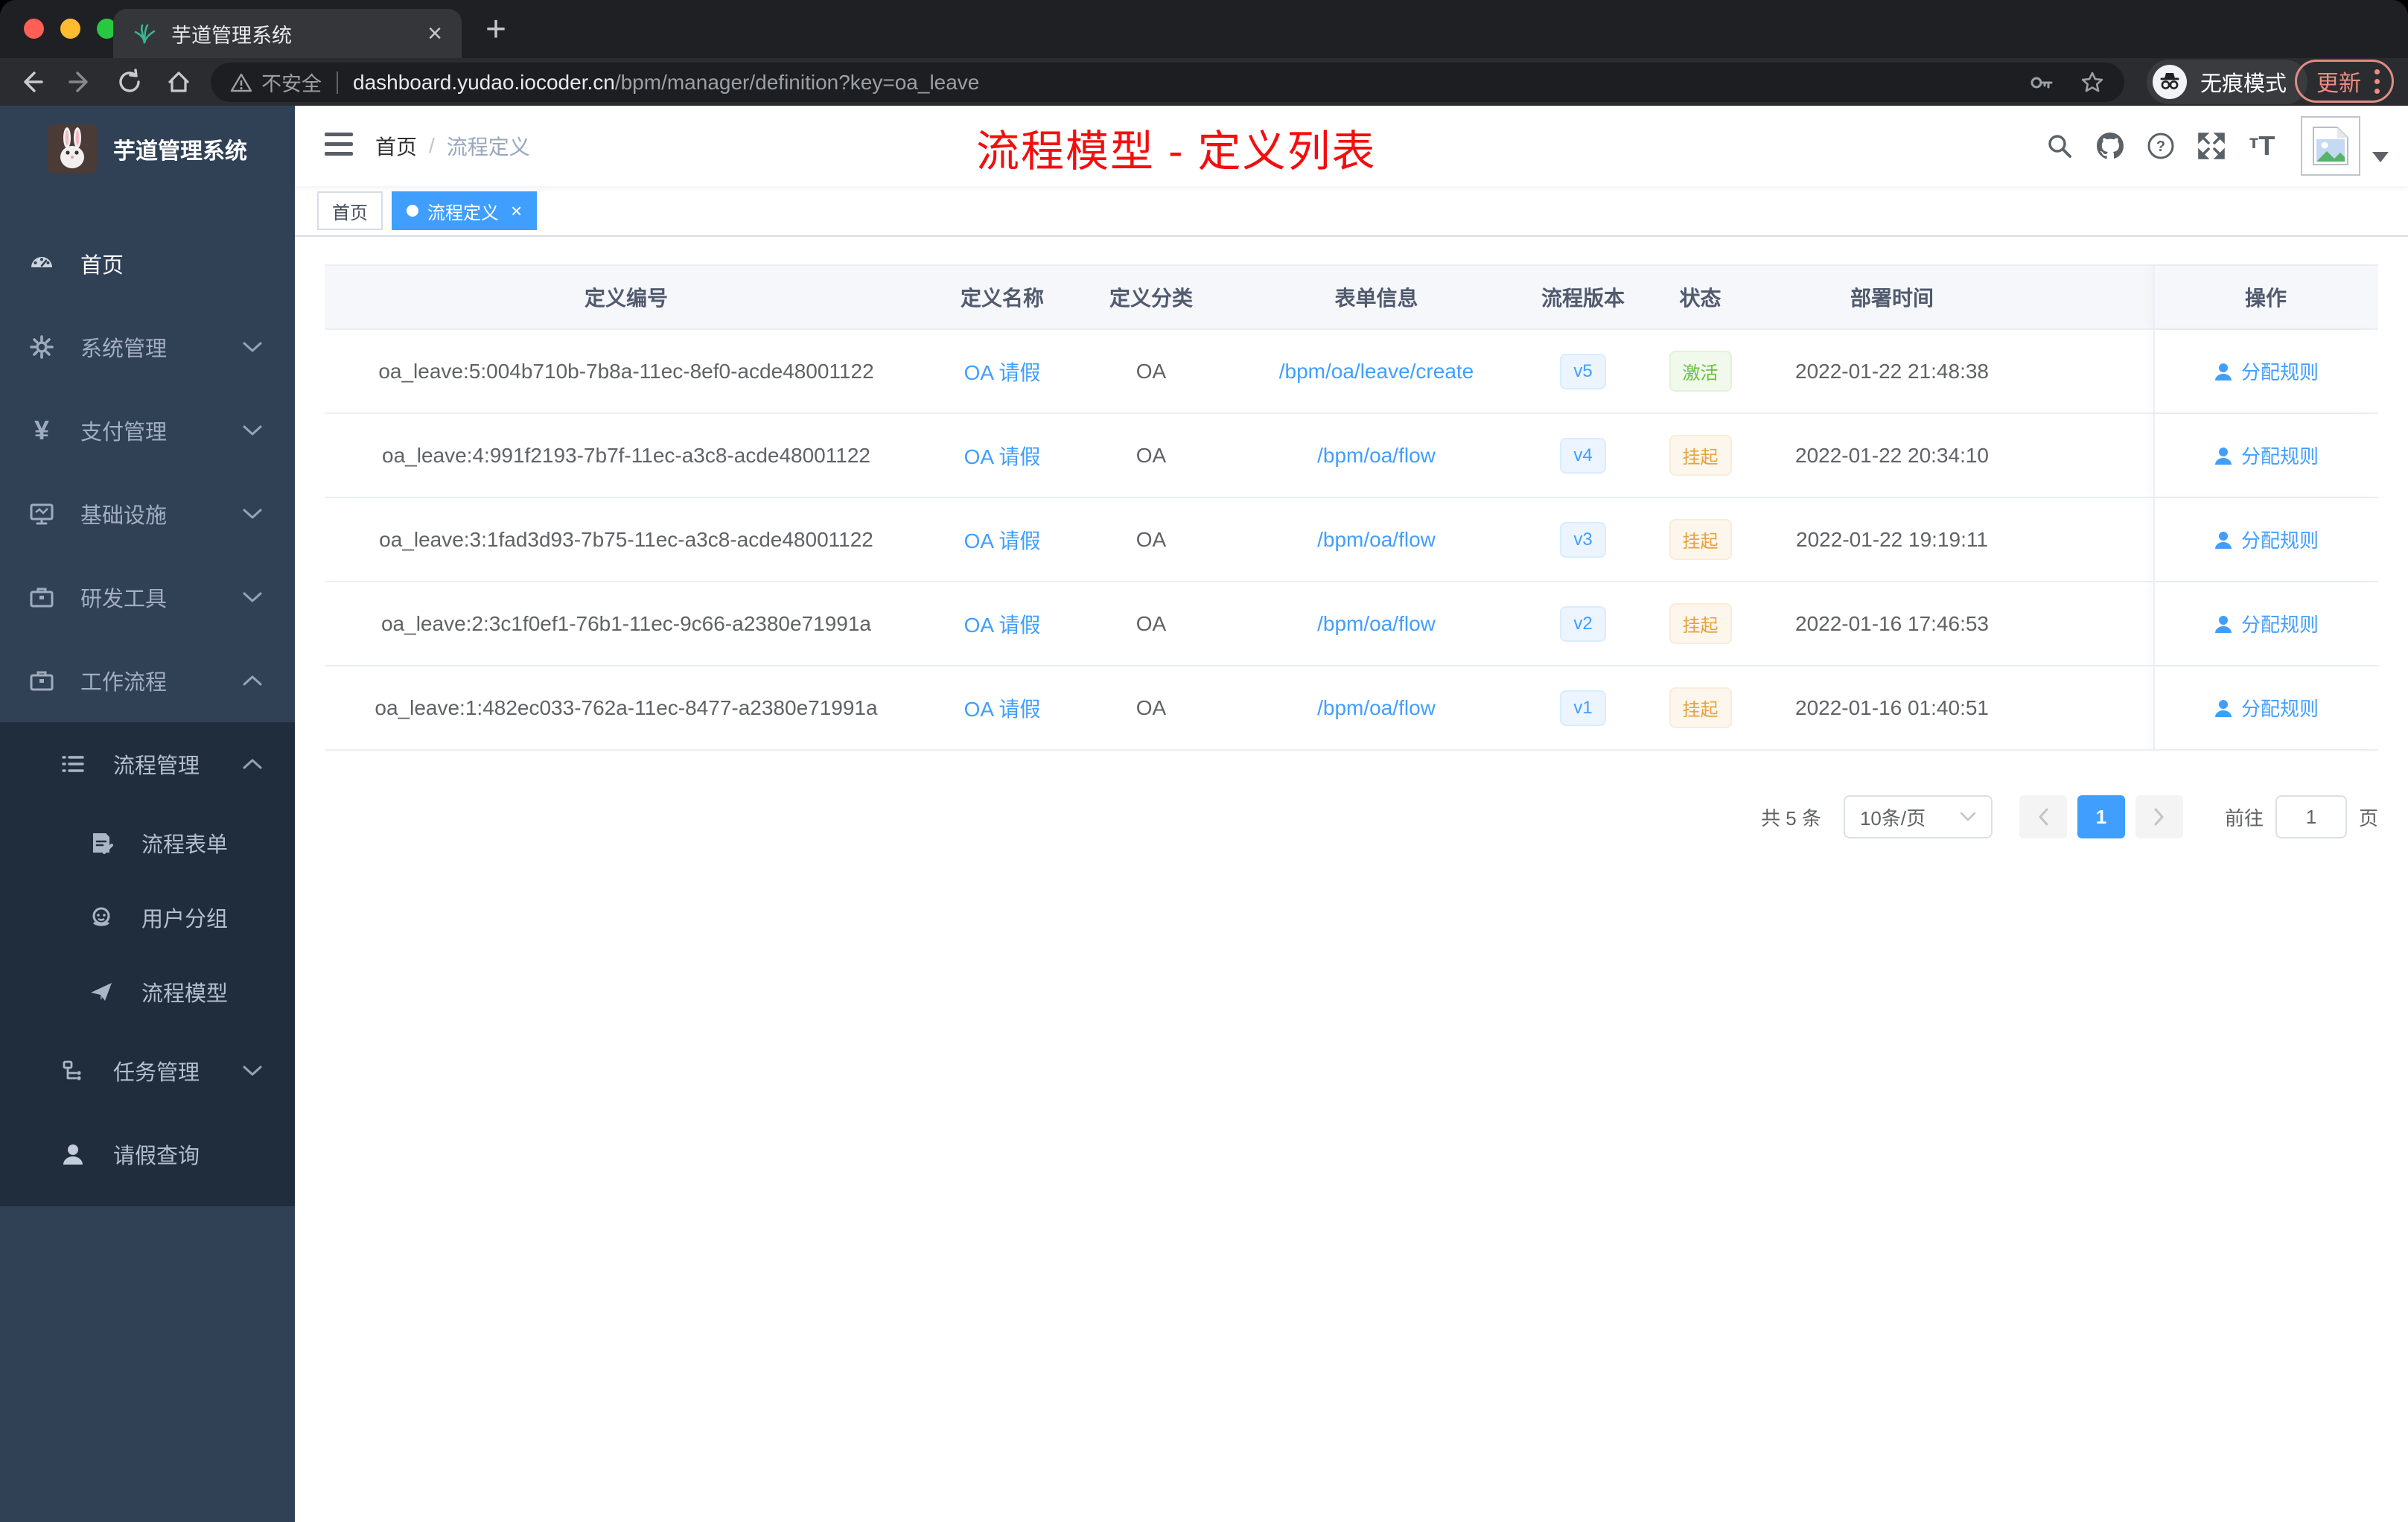 This screenshot has width=2408, height=1522. Describe the element at coordinates (156, 766) in the screenshot. I see `sidebar-item-label: 流程管理` at that location.